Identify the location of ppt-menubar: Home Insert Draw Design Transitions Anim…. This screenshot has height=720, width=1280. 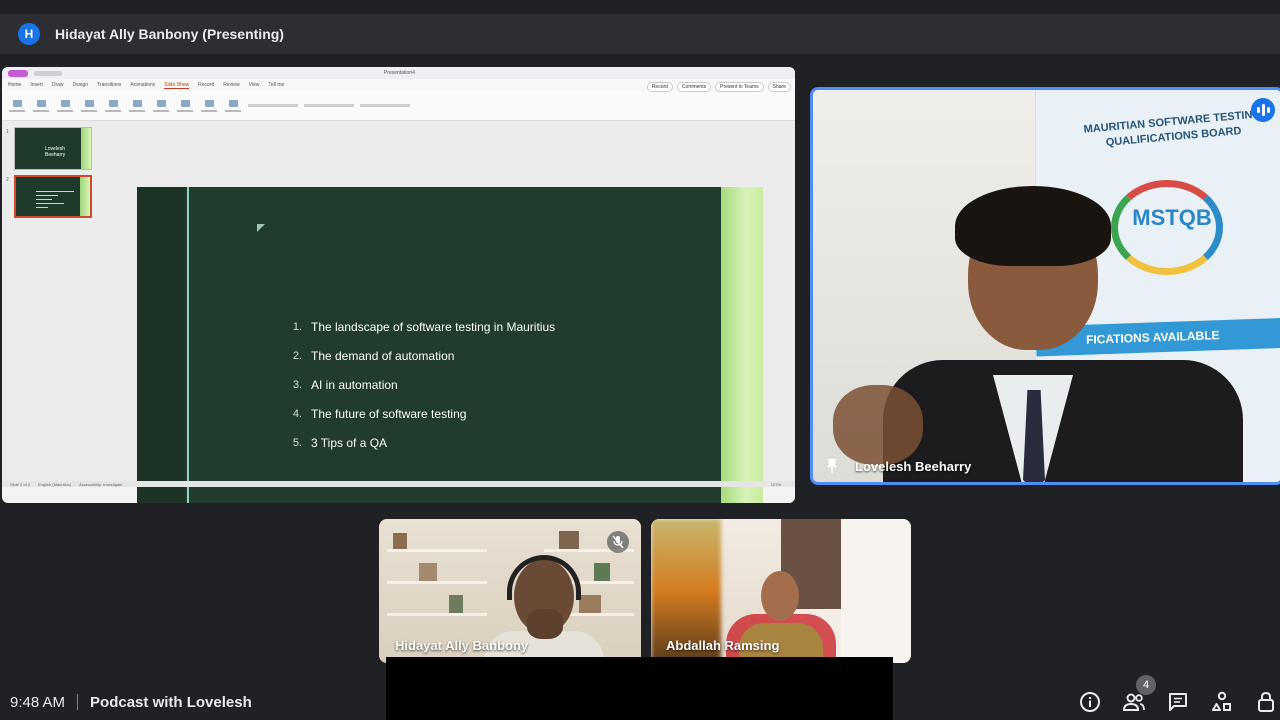
(398, 85).